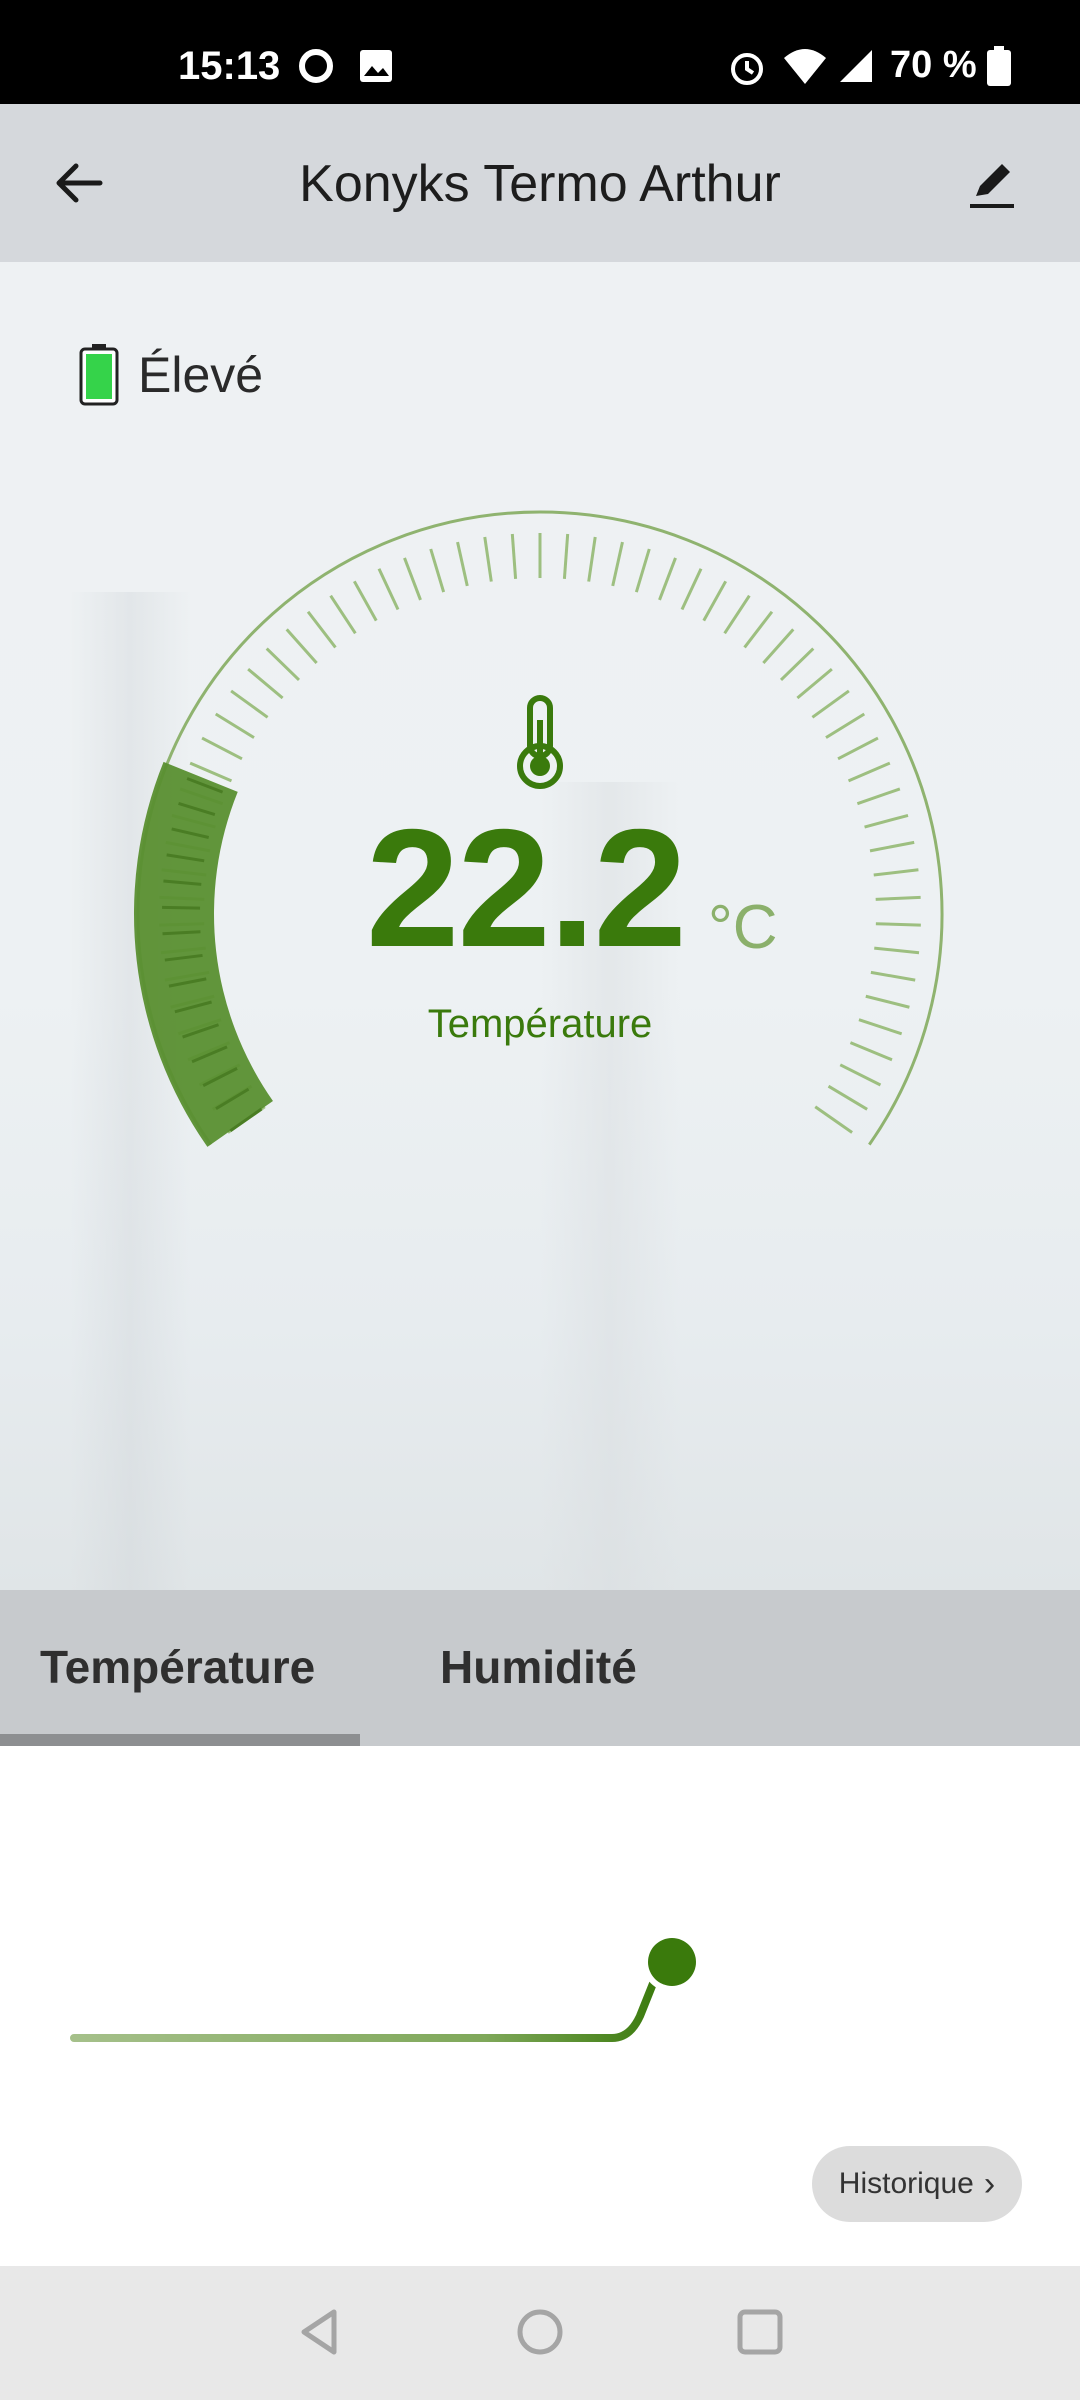  Describe the element at coordinates (993, 183) in the screenshot. I see `pencil-icon` at that location.